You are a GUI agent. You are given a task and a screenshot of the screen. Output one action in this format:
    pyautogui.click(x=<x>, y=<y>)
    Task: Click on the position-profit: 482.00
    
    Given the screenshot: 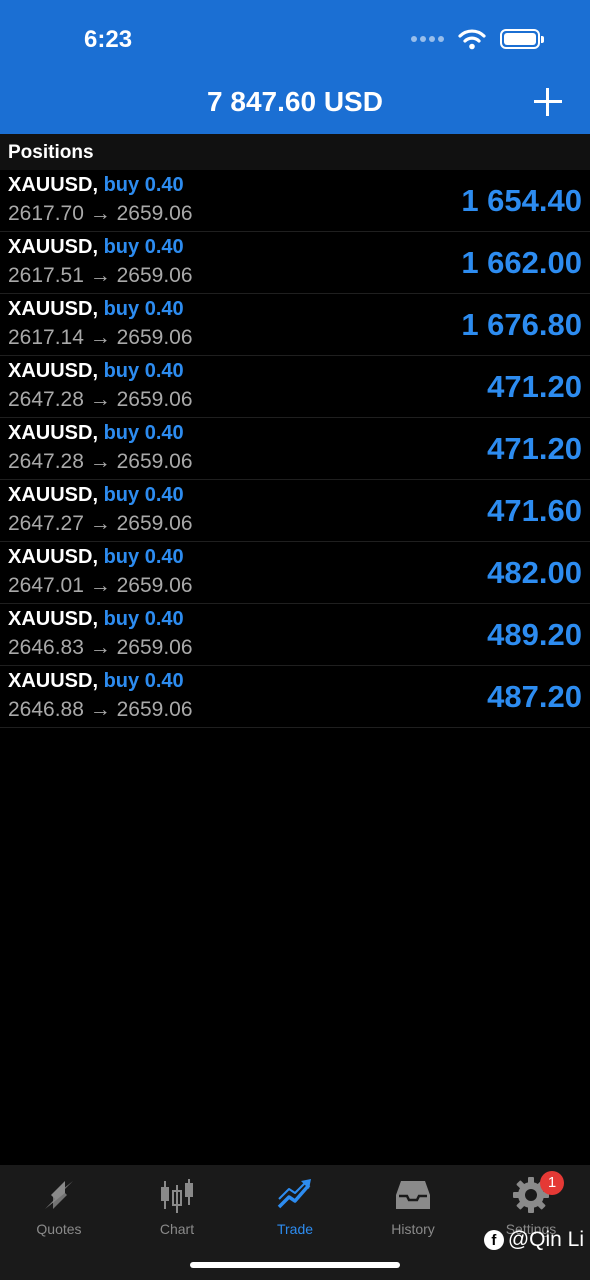 What is the action you would take?
    pyautogui.click(x=534, y=572)
    